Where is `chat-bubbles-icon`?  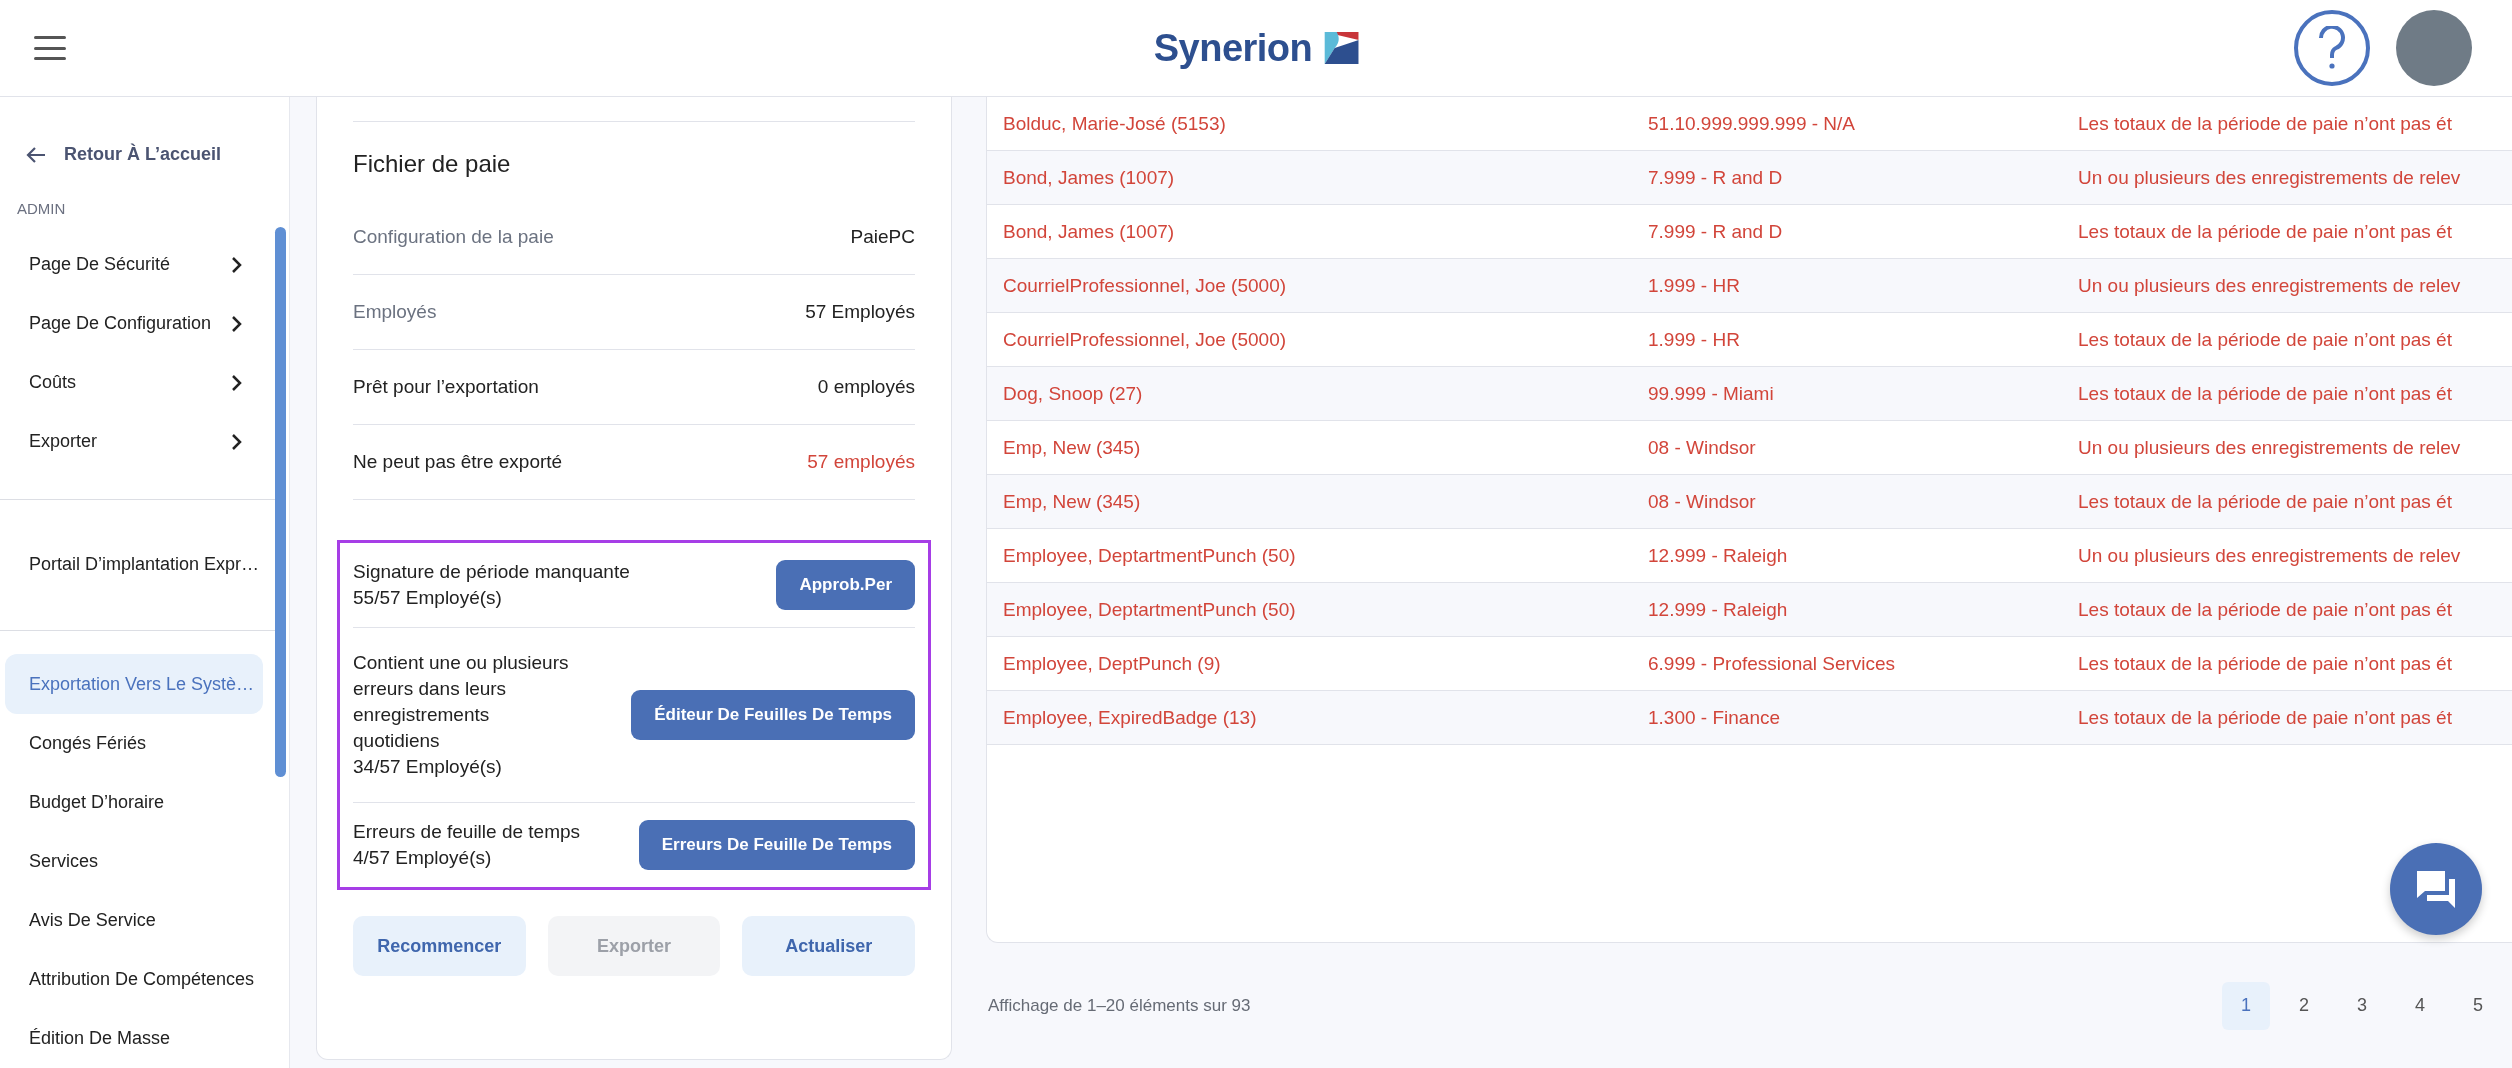
chat-bubbles-icon is located at coordinates (2436, 889).